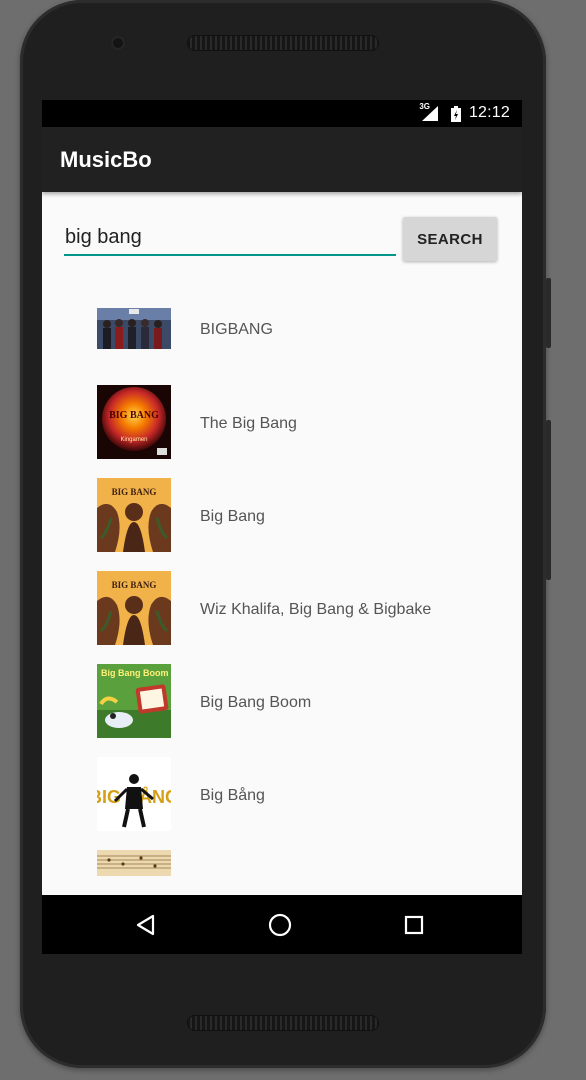 The width and height of the screenshot is (586, 1080). I want to click on recents-icon, so click(414, 925).